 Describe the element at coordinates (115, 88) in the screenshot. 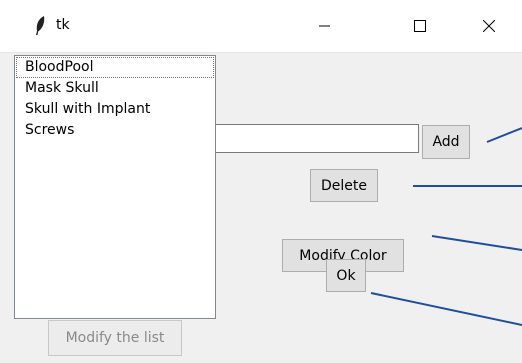

I see `list-item: Mask Skull` at that location.